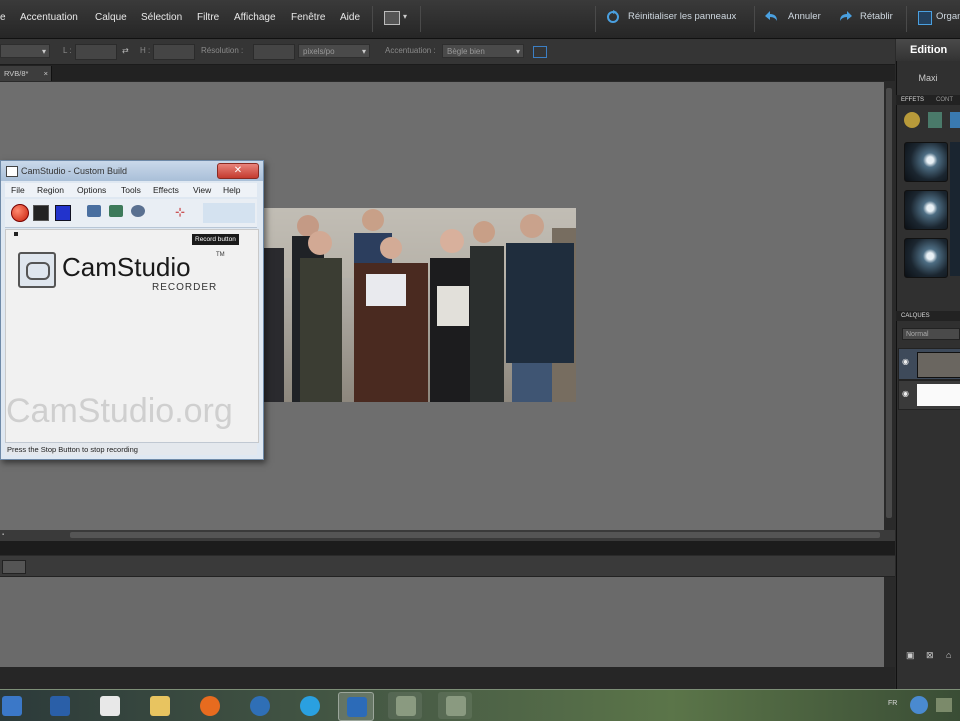  I want to click on autopan-icon: ⊹, so click(182, 212).